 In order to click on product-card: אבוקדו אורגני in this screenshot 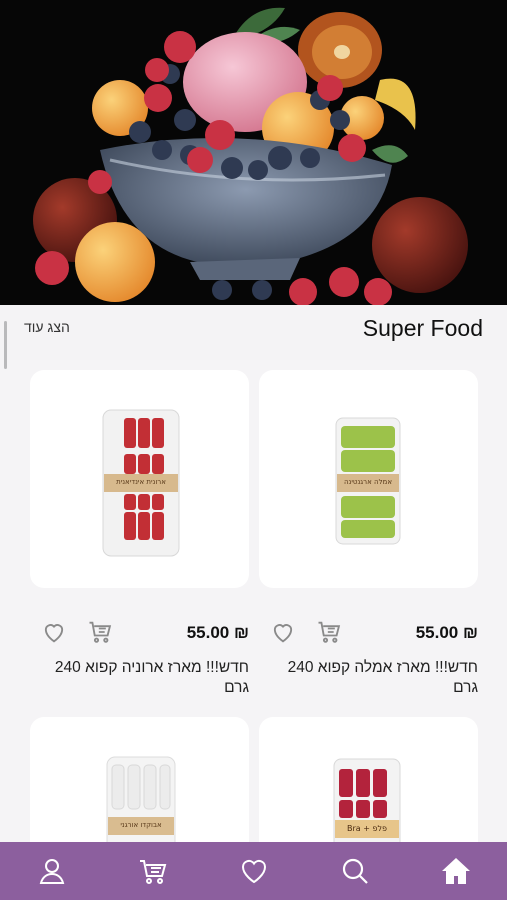, I will do `click(139, 779)`.